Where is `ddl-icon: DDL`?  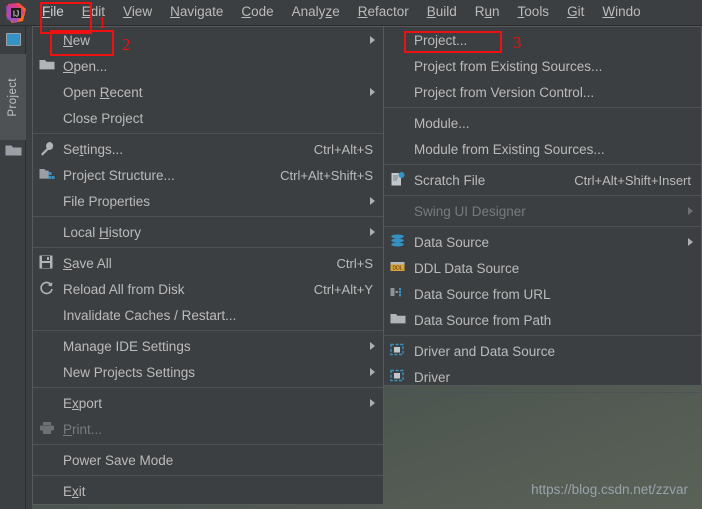
ddl-icon: DDL is located at coordinates (399, 268).